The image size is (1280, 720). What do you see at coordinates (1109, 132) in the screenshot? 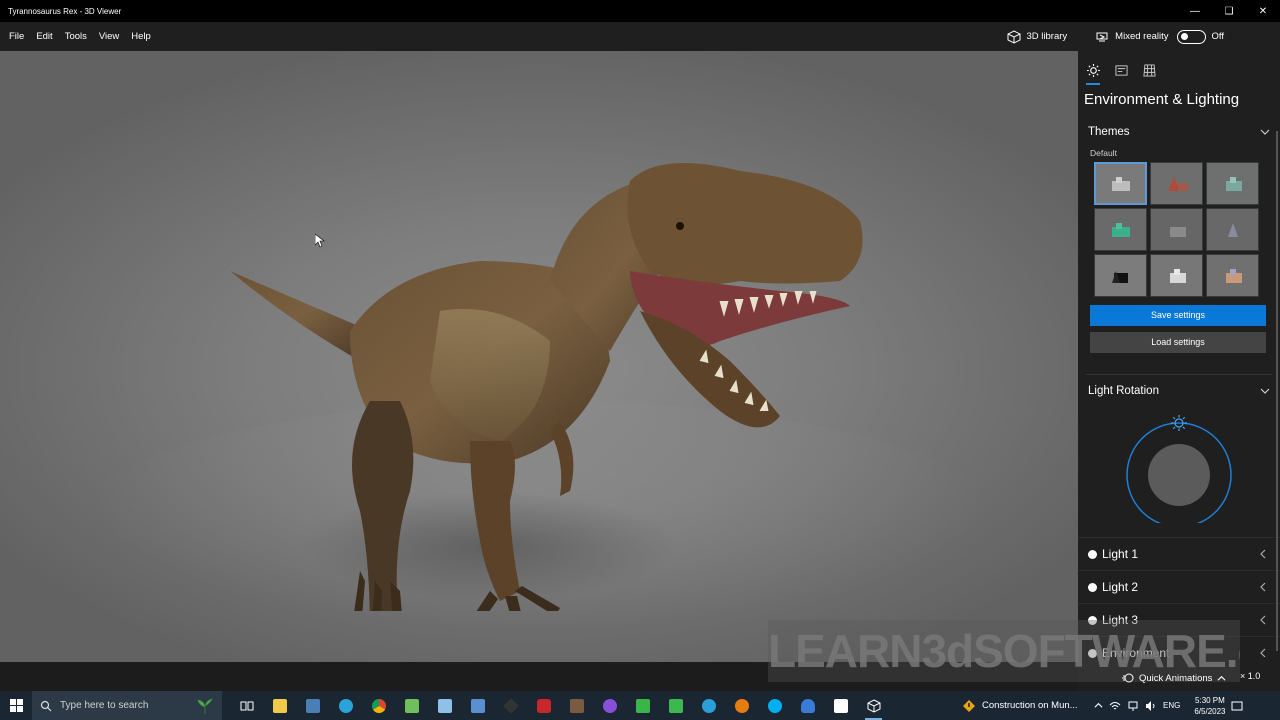
I see `themes-header-label: Themes` at bounding box center [1109, 132].